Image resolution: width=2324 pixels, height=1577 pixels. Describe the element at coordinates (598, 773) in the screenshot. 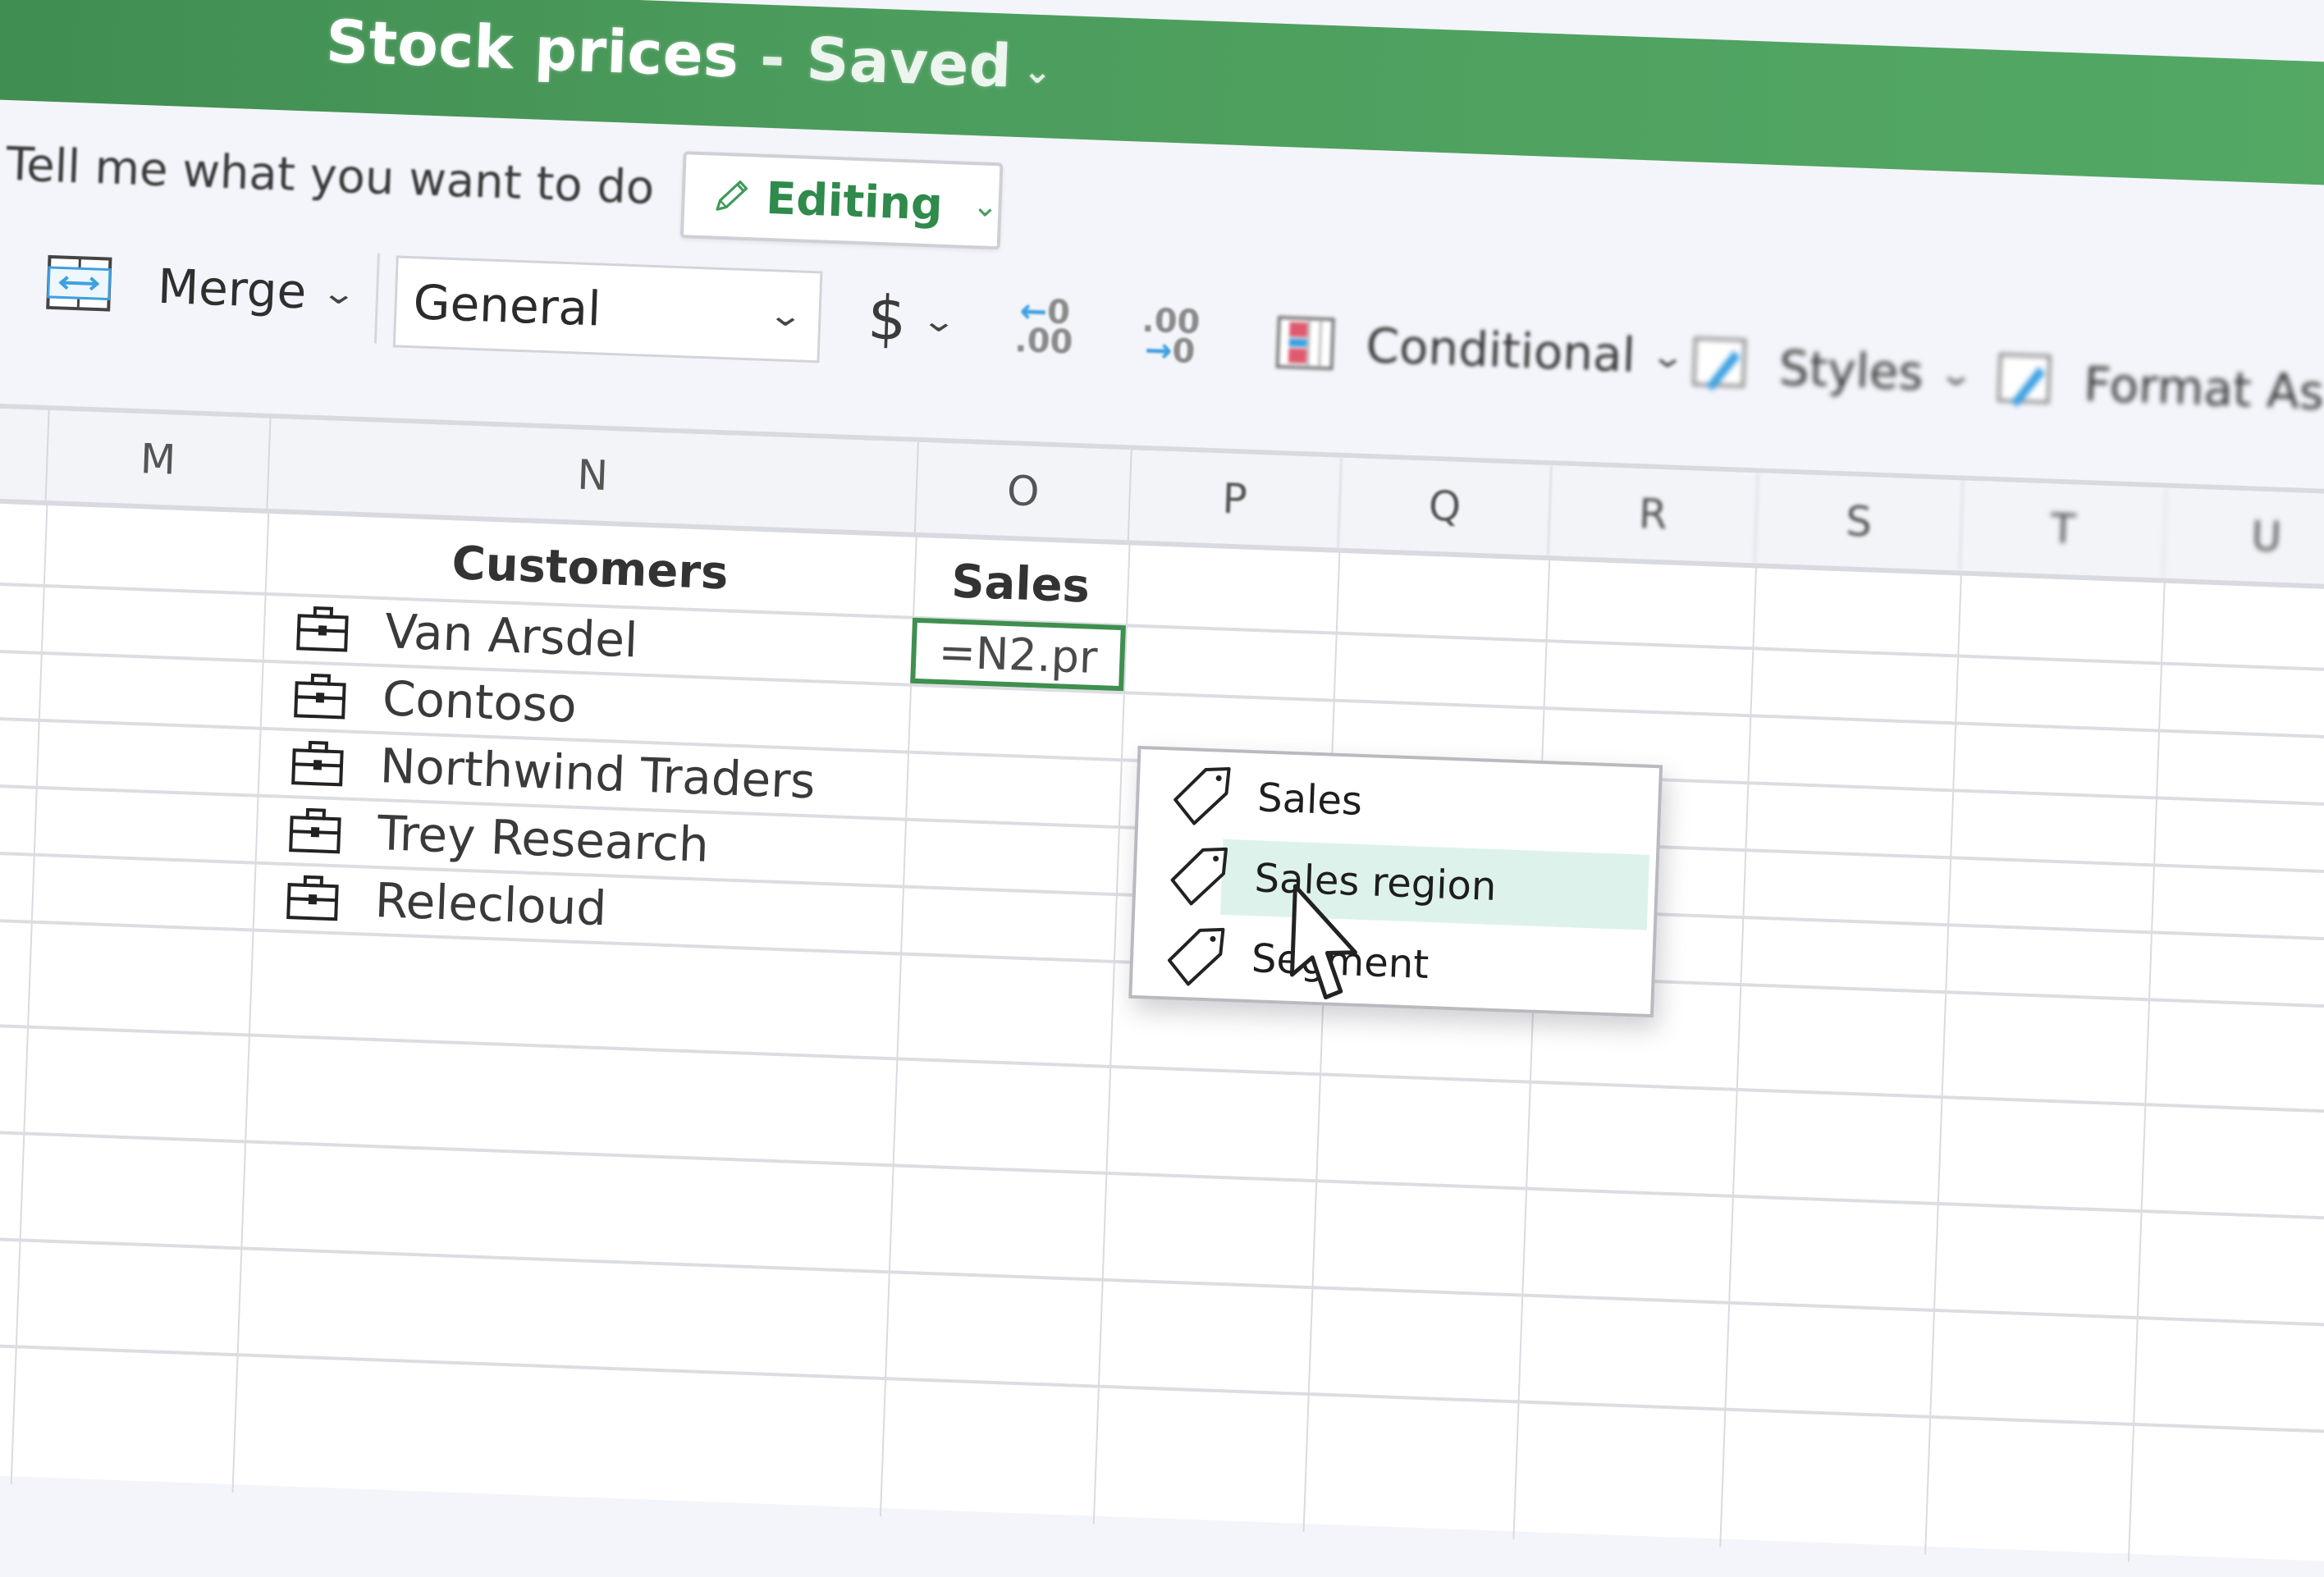

I see `customer-name: Northwind Traders` at that location.